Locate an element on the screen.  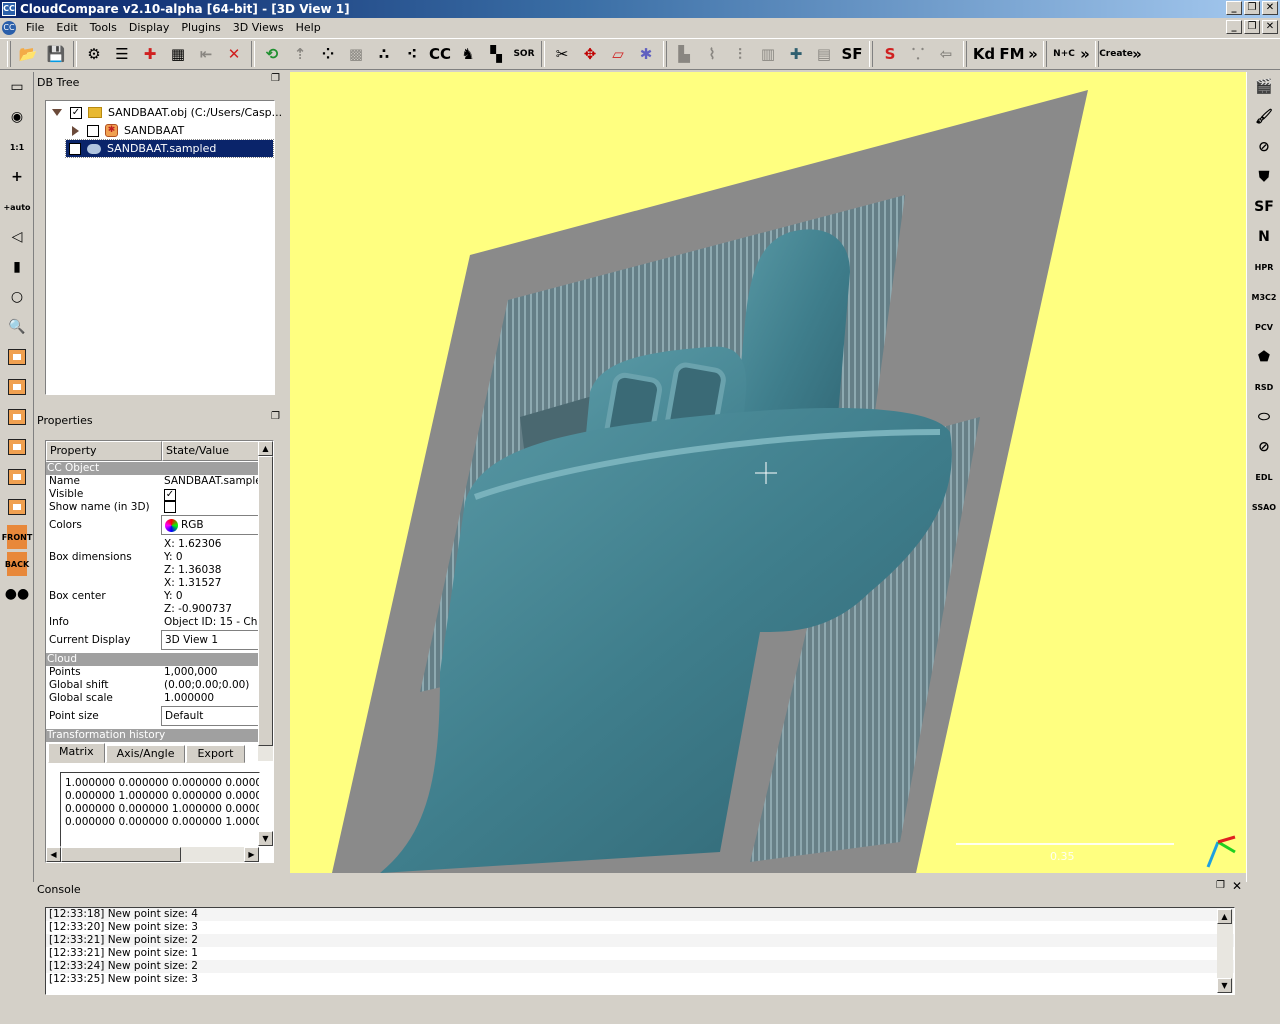
color-scale-icon: ▦ is located at coordinates (178, 54).